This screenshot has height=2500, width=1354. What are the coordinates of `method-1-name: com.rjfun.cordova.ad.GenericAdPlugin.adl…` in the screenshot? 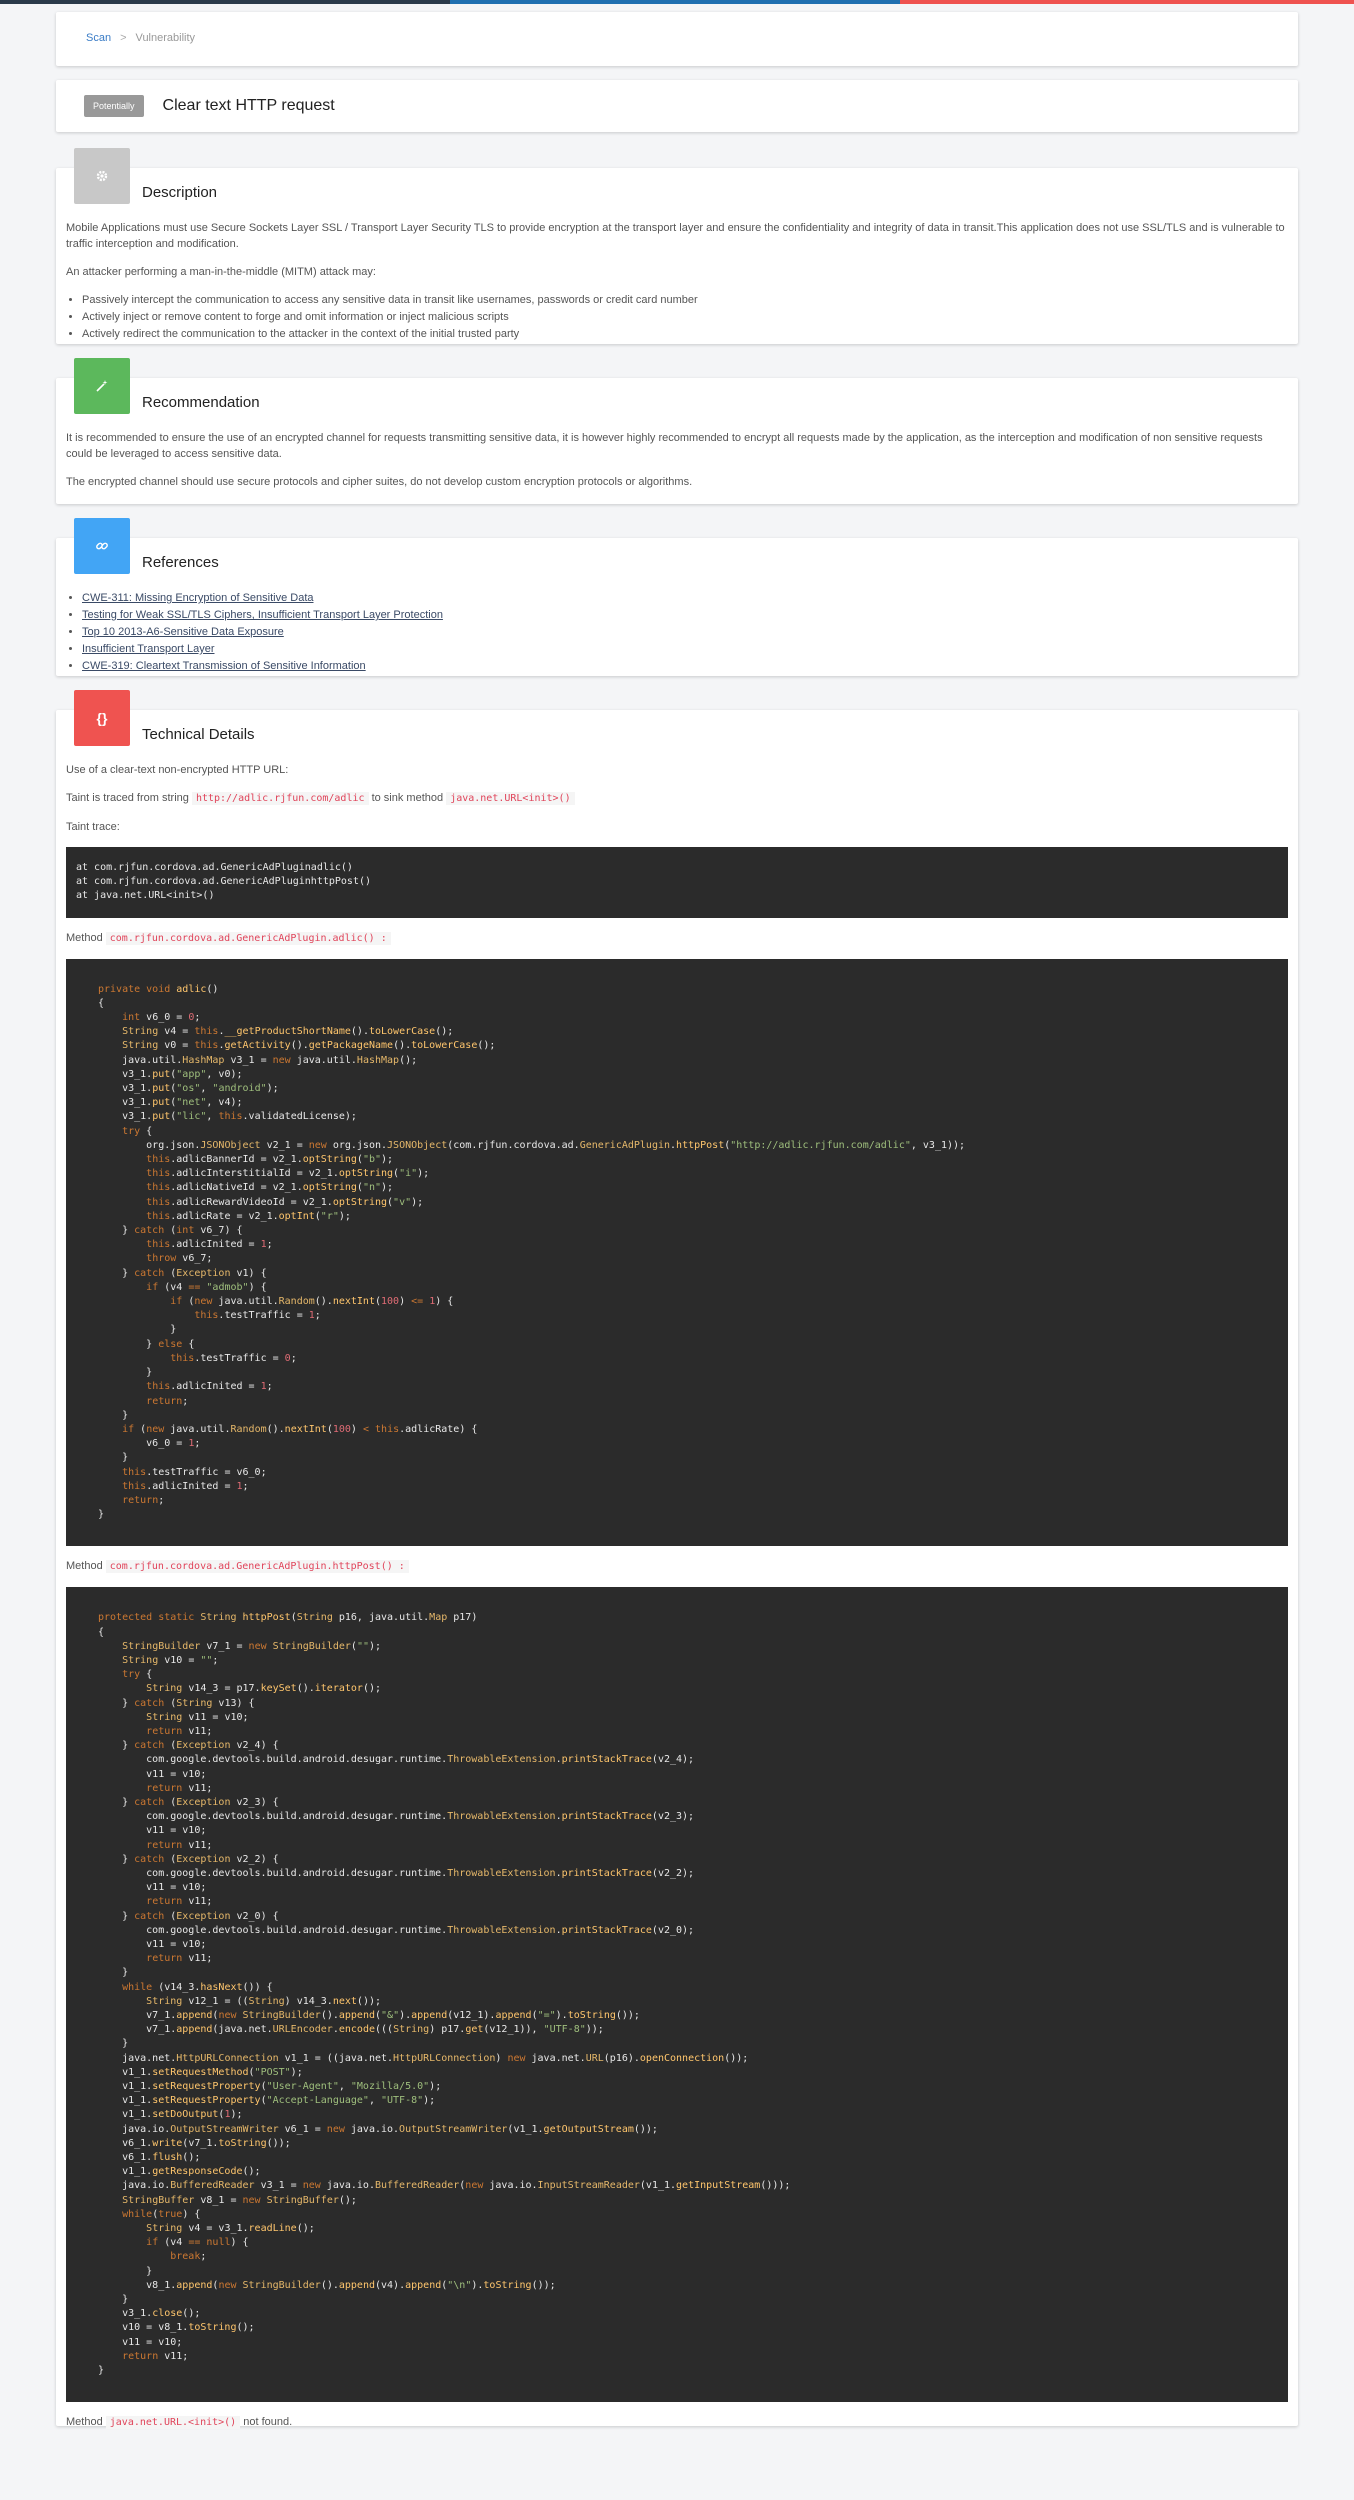 It's located at (248, 938).